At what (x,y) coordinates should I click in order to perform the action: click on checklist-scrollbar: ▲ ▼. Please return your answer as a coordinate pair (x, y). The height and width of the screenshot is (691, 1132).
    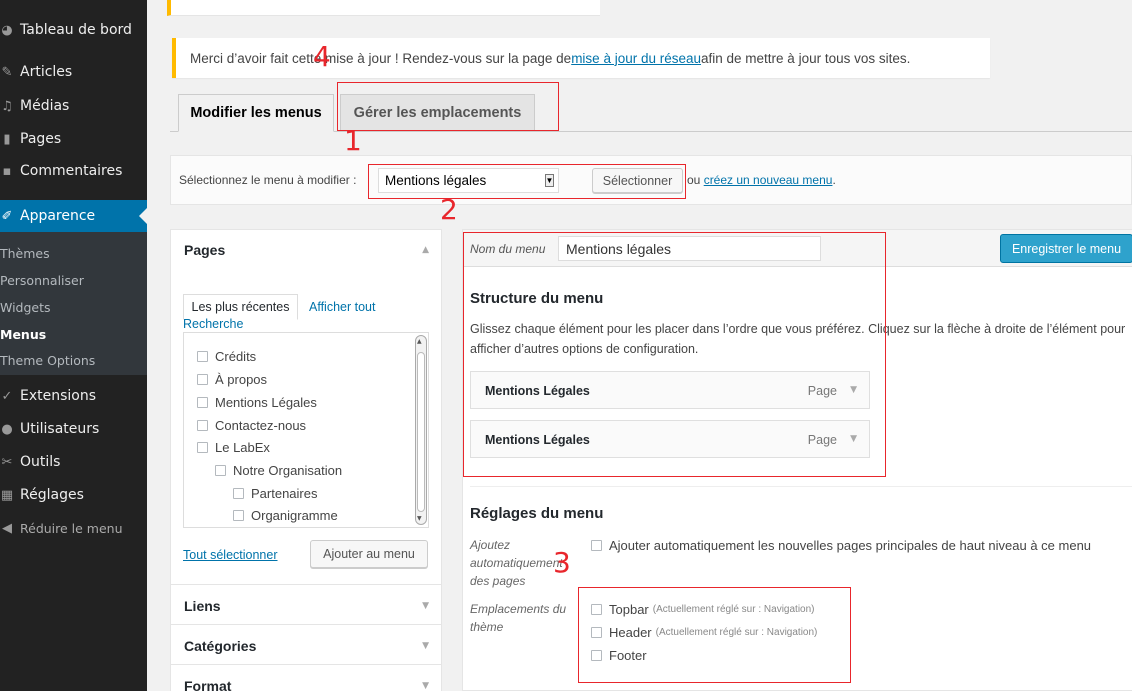
    Looking at the image, I should click on (421, 430).